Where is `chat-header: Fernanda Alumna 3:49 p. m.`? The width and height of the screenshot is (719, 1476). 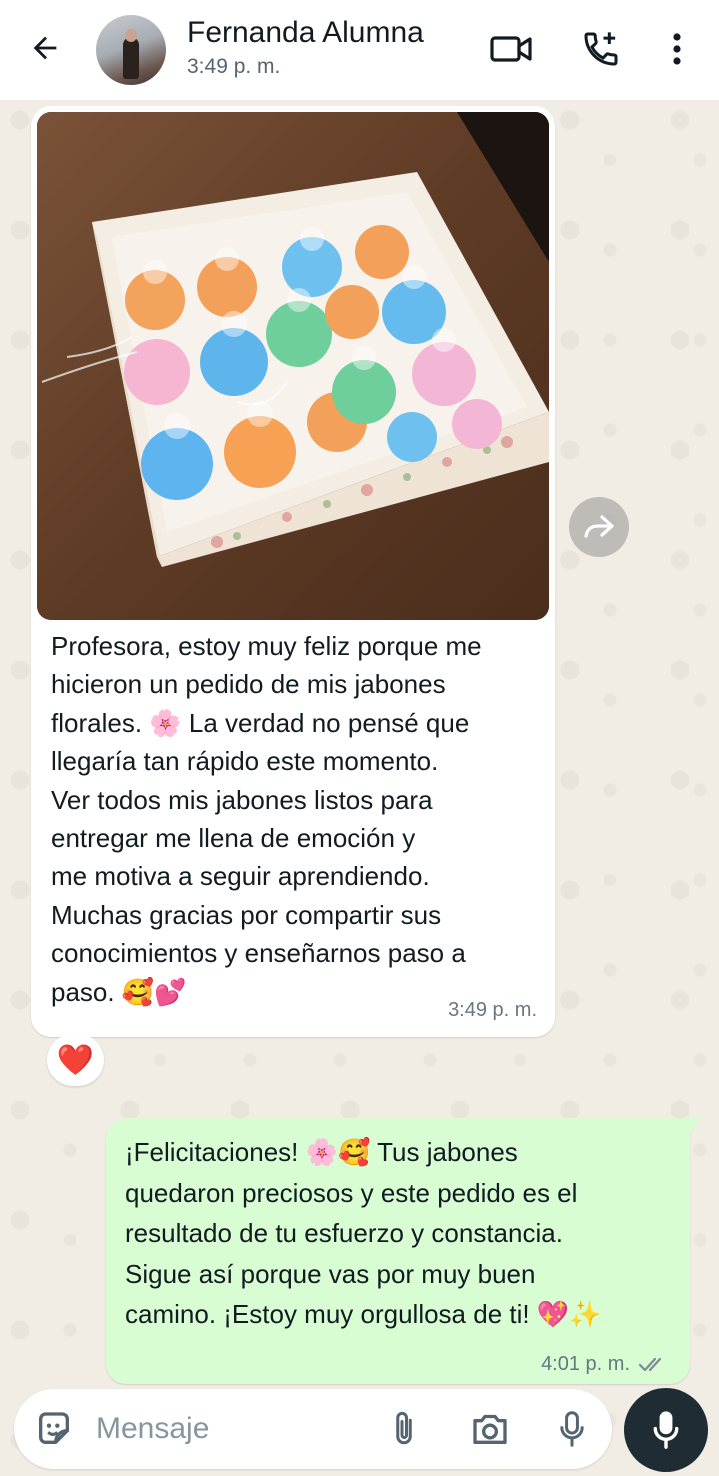 chat-header: Fernanda Alumna 3:49 p. m. is located at coordinates (359, 50).